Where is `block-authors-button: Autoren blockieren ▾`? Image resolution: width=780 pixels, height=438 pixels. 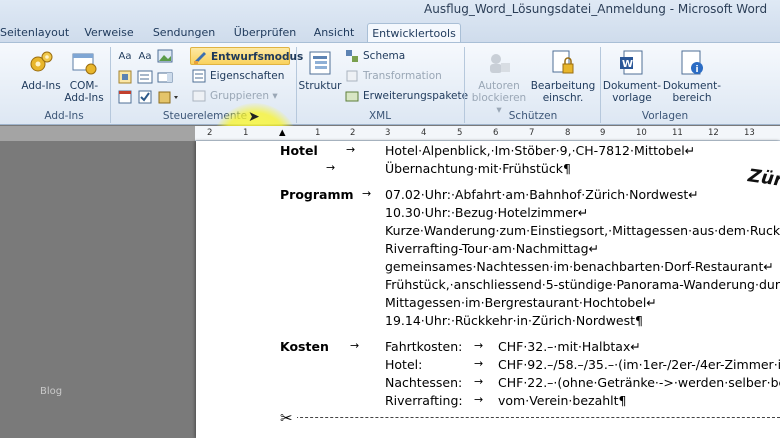 block-authors-button: Autoren blockieren ▾ is located at coordinates (499, 82).